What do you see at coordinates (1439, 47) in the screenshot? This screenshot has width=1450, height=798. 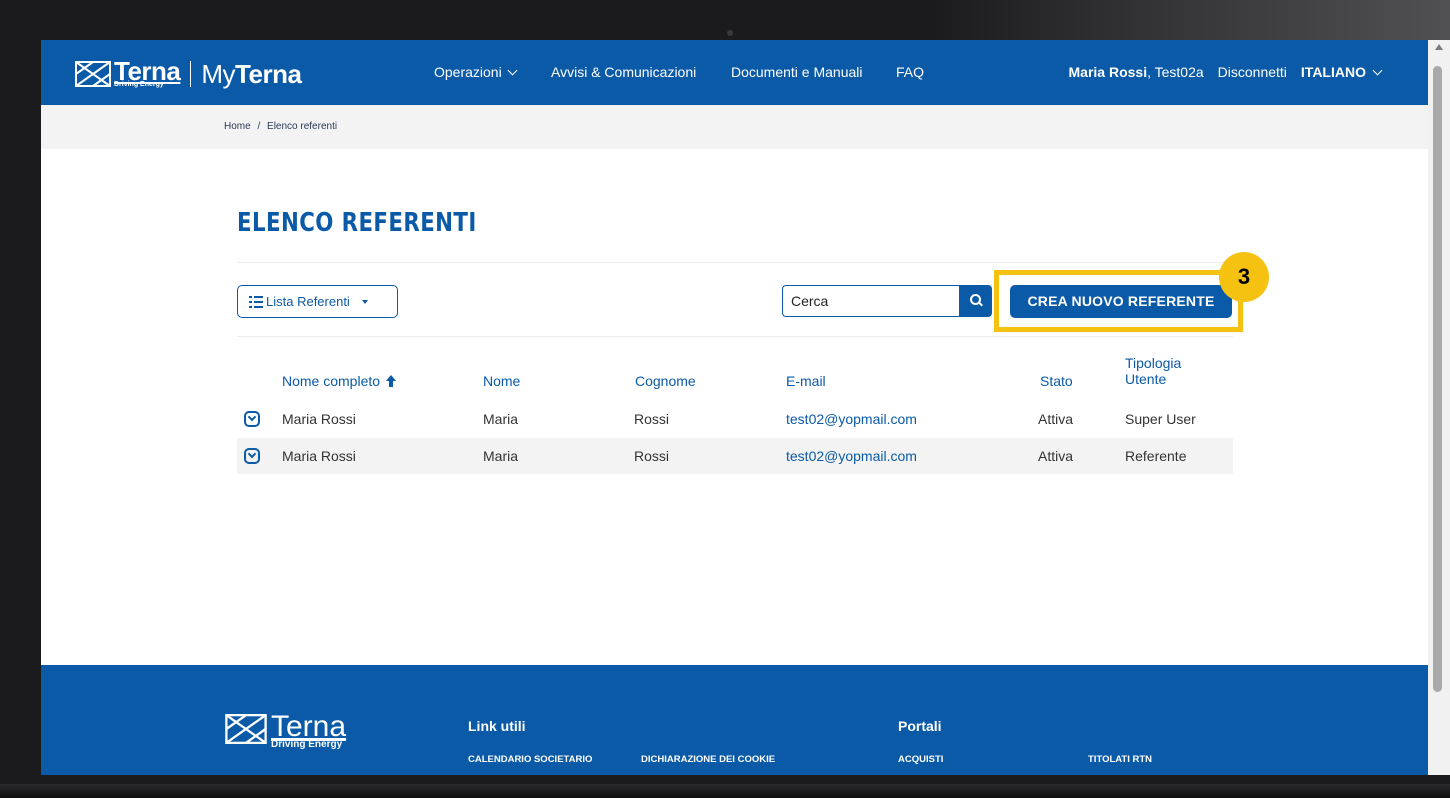 I see `scroll-up-arrow-icon` at bounding box center [1439, 47].